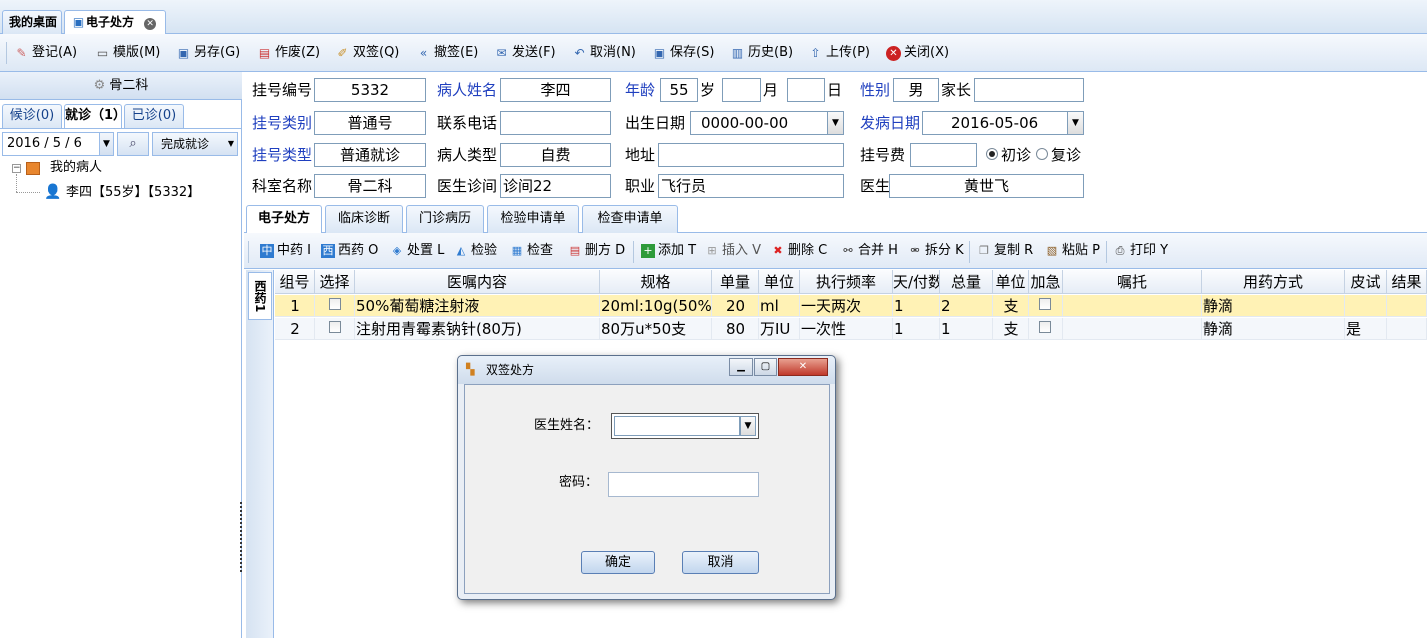 The image size is (1427, 638). I want to click on copy-button: ❐ 复制 R, so click(1005, 251).